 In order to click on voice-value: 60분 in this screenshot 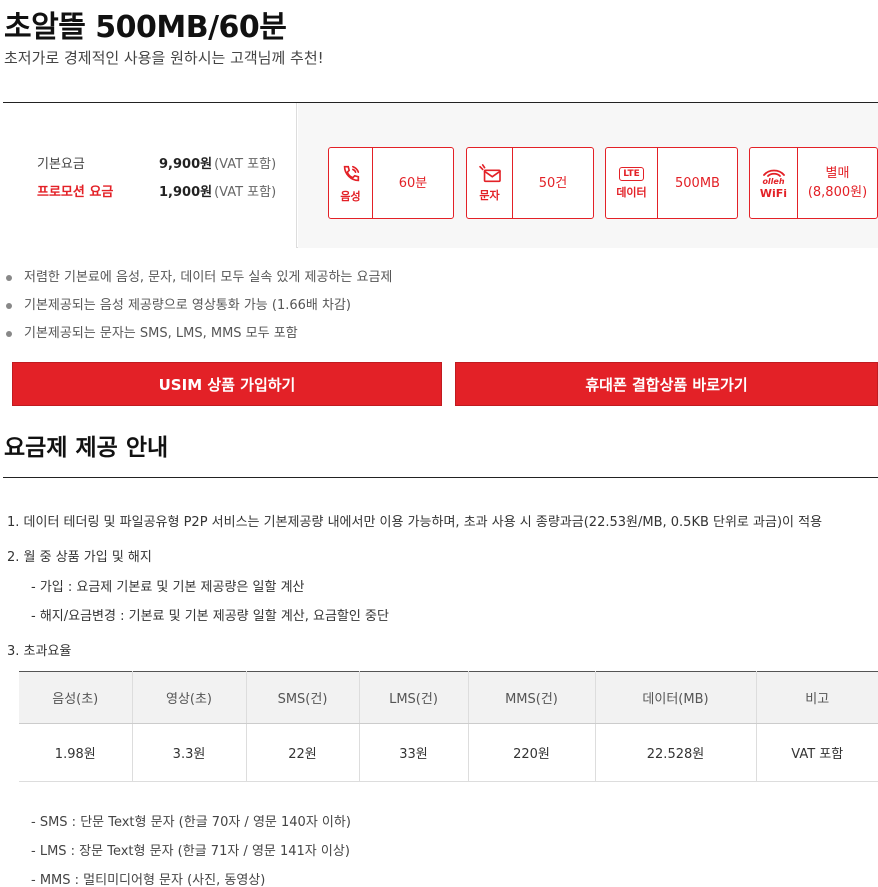, I will do `click(413, 183)`.